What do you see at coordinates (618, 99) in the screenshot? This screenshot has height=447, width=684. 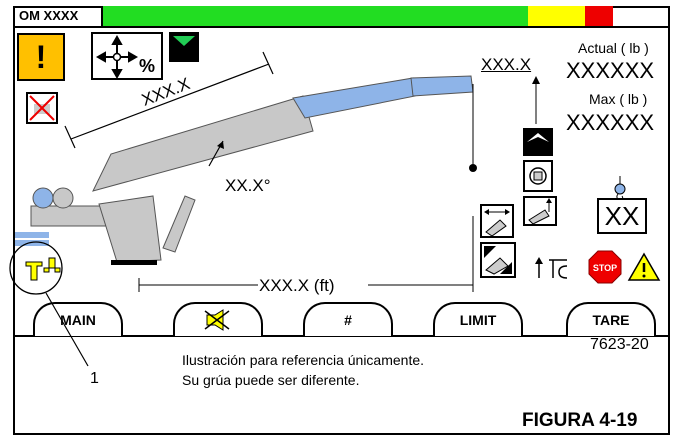 I see `max-load-label: Max ( lb )` at bounding box center [618, 99].